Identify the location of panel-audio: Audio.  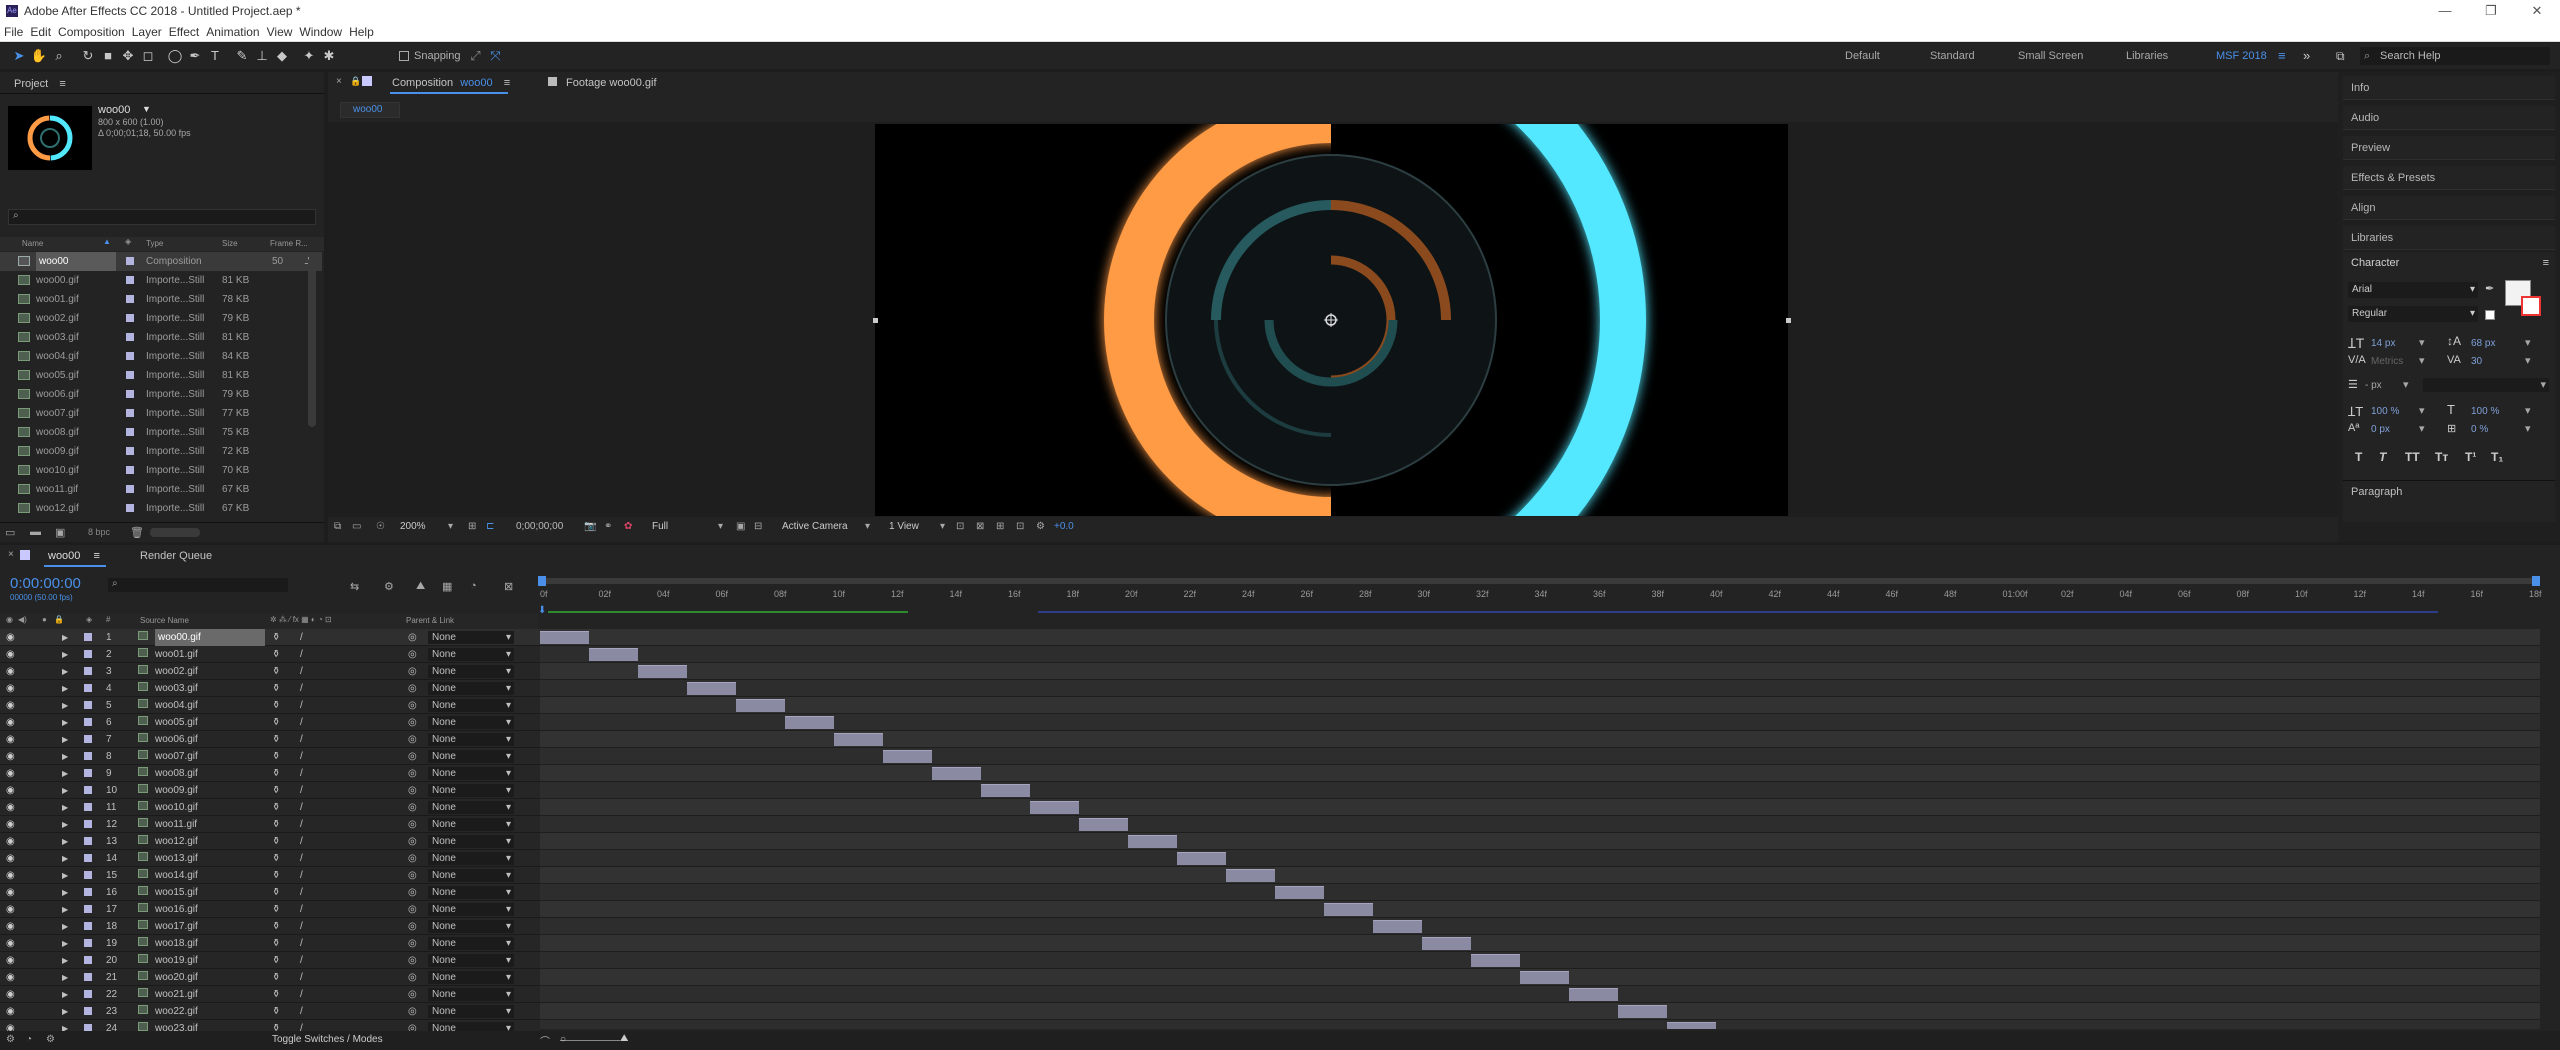
(2449, 118).